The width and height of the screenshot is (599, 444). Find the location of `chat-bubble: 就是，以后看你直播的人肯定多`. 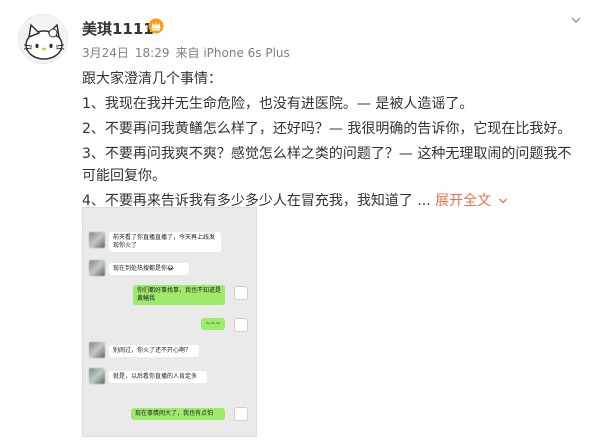

chat-bubble: 就是，以后看你直播的人肯定多 is located at coordinates (158, 377).